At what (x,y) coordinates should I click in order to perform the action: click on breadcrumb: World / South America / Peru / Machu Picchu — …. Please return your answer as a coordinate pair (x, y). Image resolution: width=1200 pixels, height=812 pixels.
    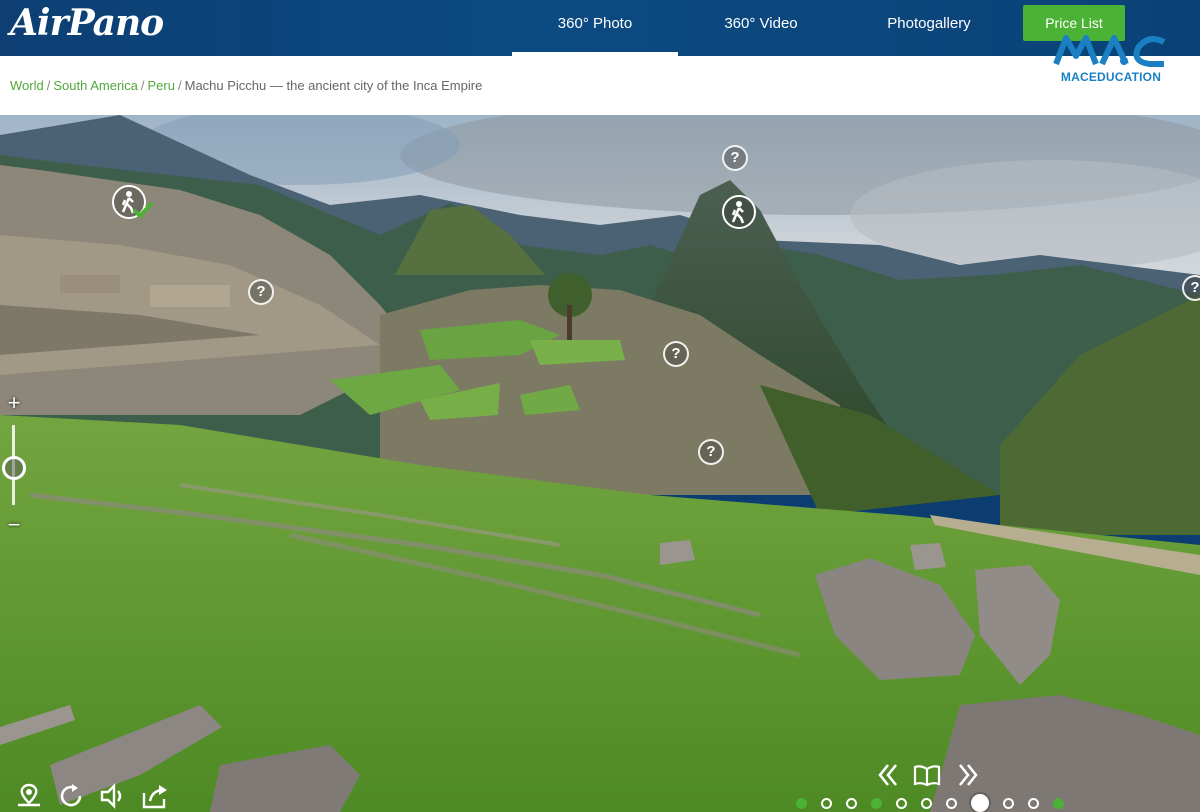
    Looking at the image, I should click on (246, 85).